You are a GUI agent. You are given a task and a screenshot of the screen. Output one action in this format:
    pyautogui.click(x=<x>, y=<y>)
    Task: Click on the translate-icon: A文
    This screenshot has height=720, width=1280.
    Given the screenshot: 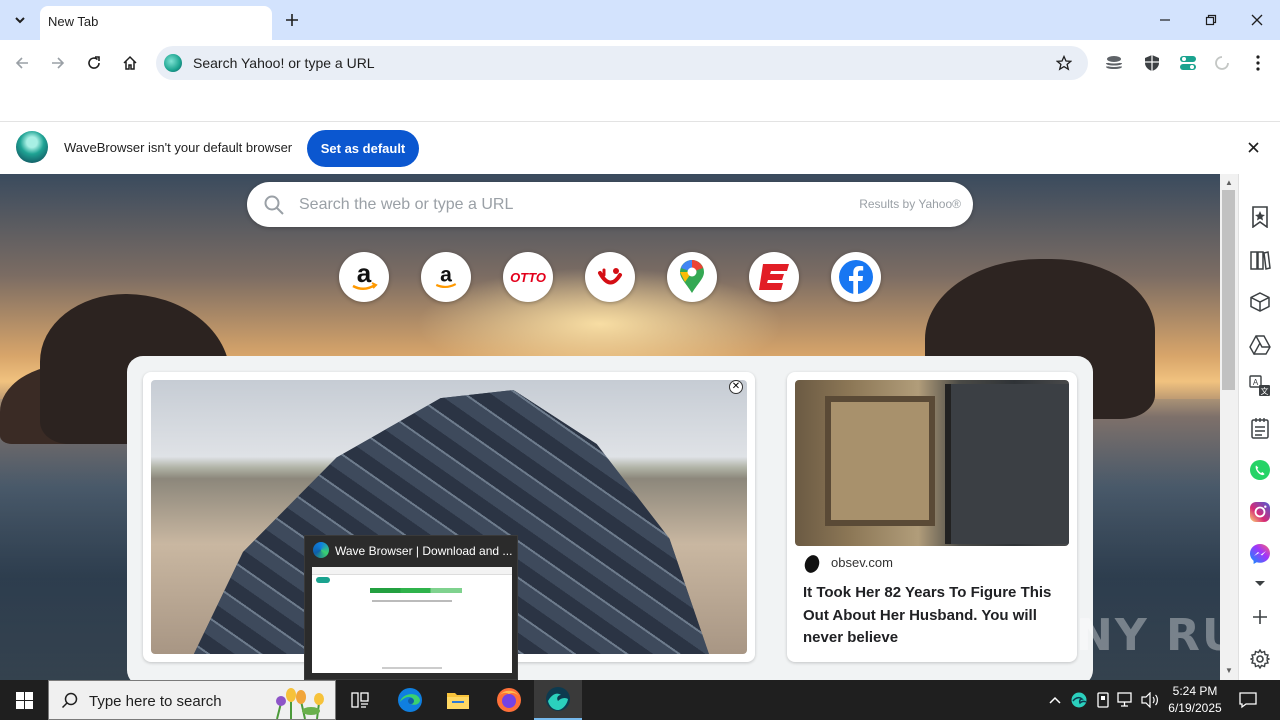 What is the action you would take?
    pyautogui.click(x=1259, y=385)
    